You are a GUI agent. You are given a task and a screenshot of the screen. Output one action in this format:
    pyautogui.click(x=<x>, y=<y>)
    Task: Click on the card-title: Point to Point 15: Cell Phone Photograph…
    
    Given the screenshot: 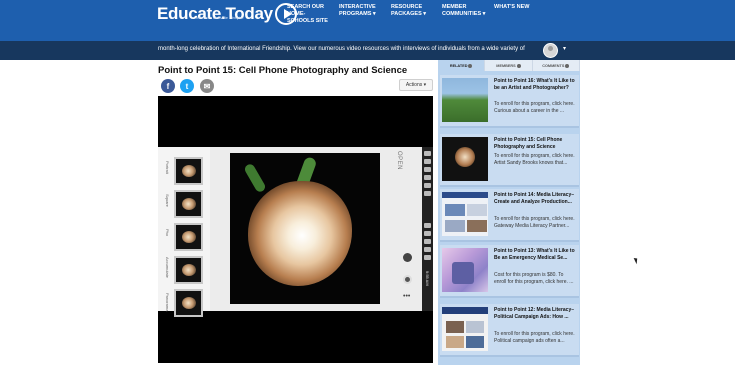 What is the action you would take?
    pyautogui.click(x=528, y=143)
    